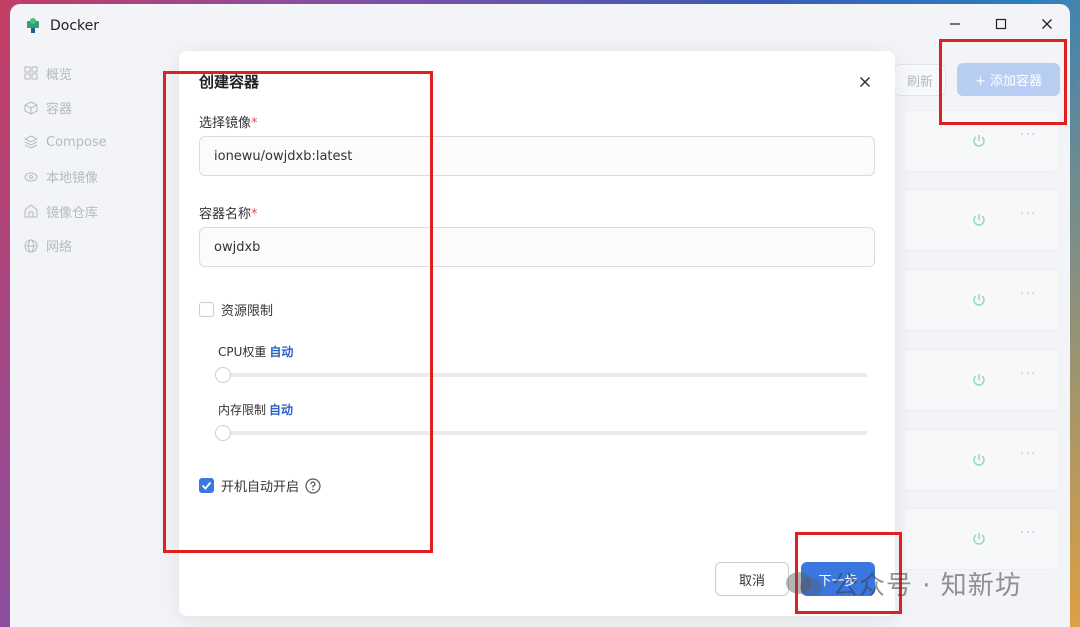 The height and width of the screenshot is (627, 1080). Describe the element at coordinates (85, 246) in the screenshot. I see `sidebar-item-network: 网络` at that location.